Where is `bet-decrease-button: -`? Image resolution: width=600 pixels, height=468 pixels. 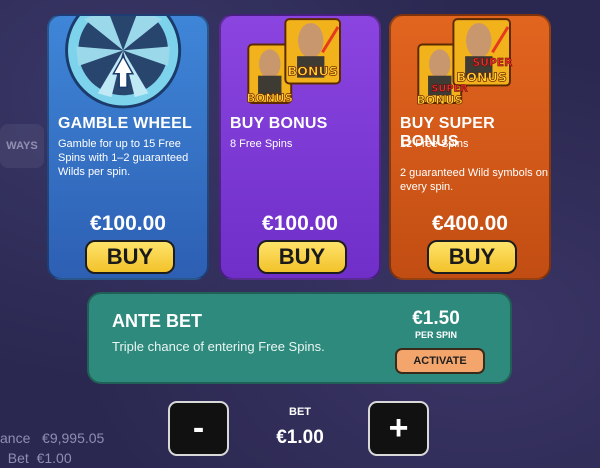 bet-decrease-button: - is located at coordinates (198, 428).